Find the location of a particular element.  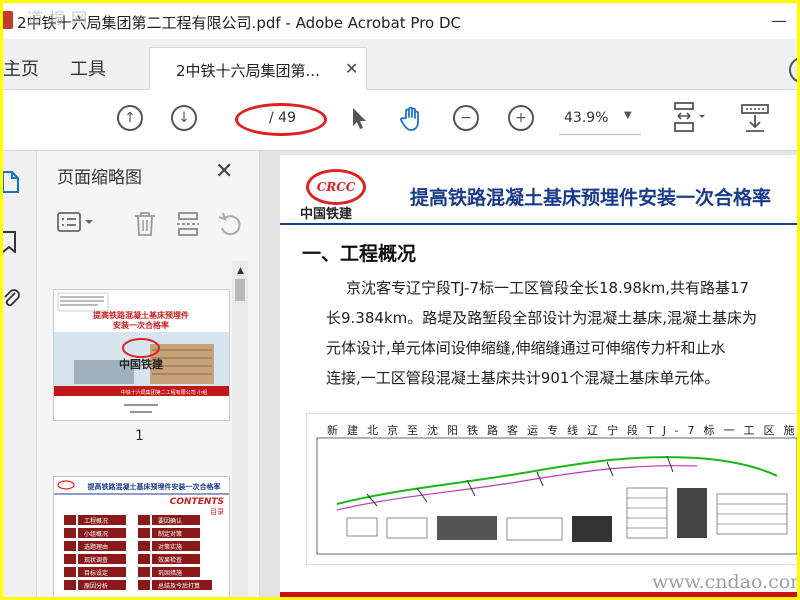

left-rail is located at coordinates (20, 374).